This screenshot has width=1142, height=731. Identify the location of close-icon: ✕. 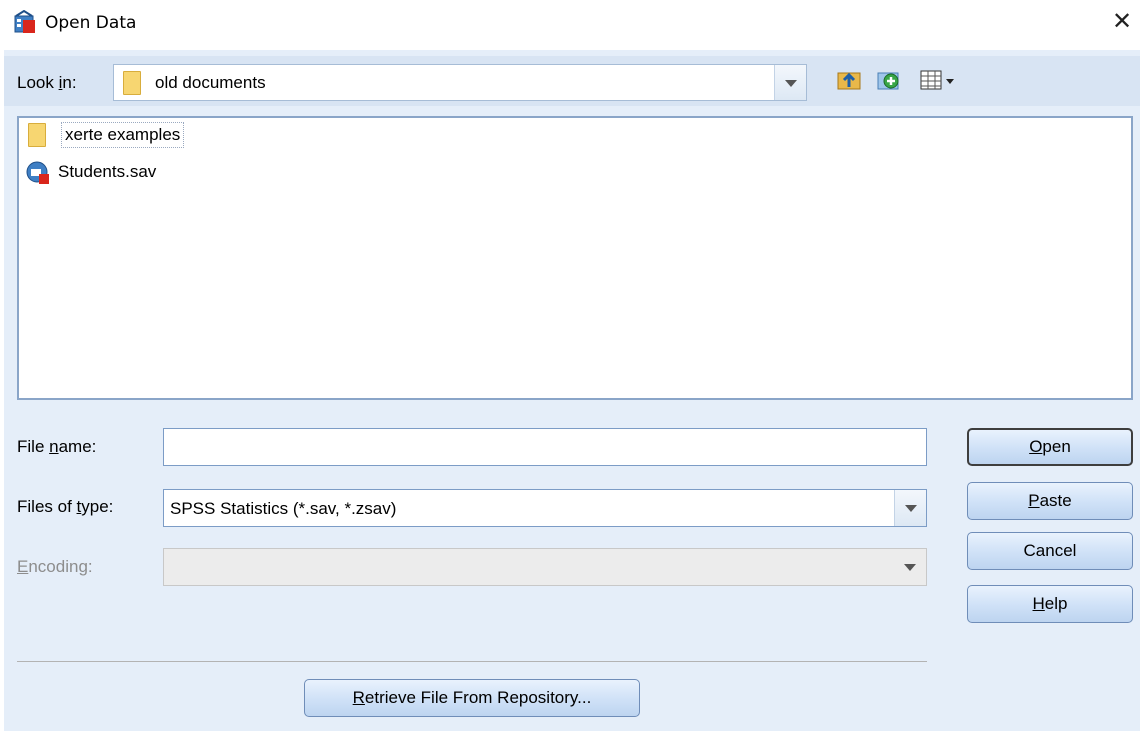
(1122, 21).